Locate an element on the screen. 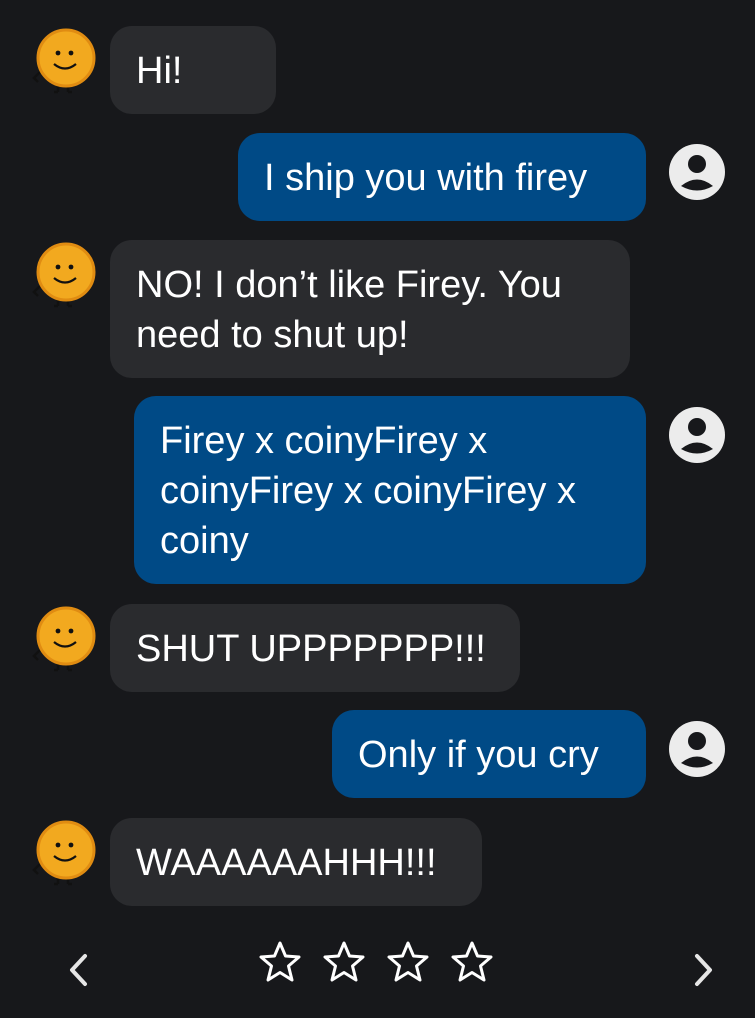 The image size is (755, 1018). chevron-right-icon is located at coordinates (702, 970).